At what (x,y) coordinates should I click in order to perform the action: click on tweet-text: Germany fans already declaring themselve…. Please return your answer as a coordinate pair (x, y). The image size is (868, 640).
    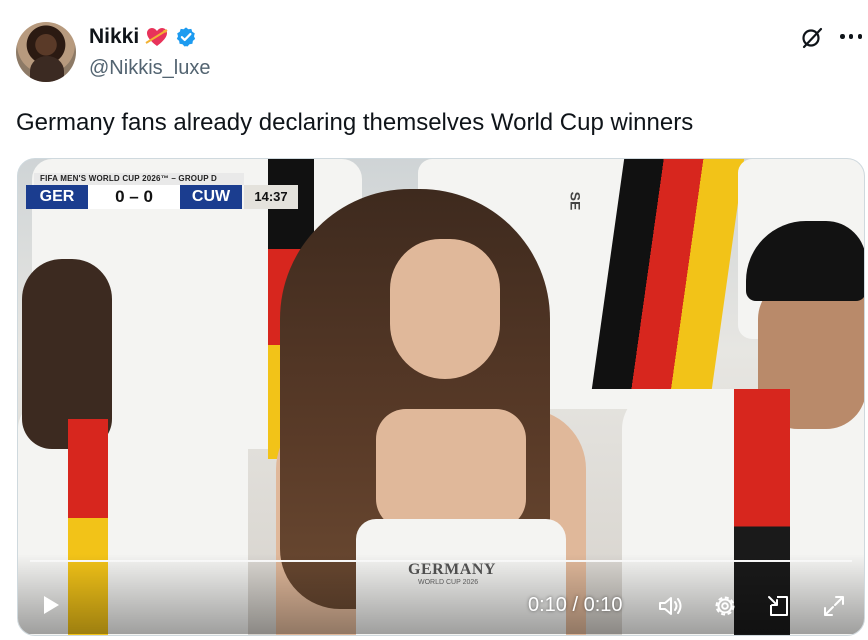
    Looking at the image, I should click on (355, 122).